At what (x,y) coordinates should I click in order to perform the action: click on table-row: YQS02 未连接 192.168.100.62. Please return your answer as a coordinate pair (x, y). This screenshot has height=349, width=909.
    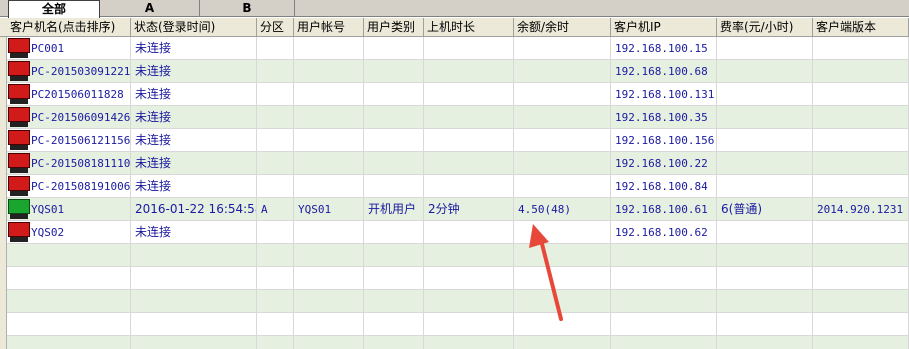
    Looking at the image, I should click on (454, 232).